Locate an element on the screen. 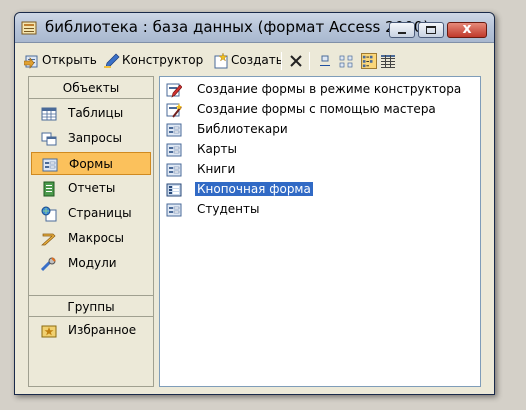 Image resolution: width=526 pixels, height=410 pixels. table-icon is located at coordinates (49, 114).